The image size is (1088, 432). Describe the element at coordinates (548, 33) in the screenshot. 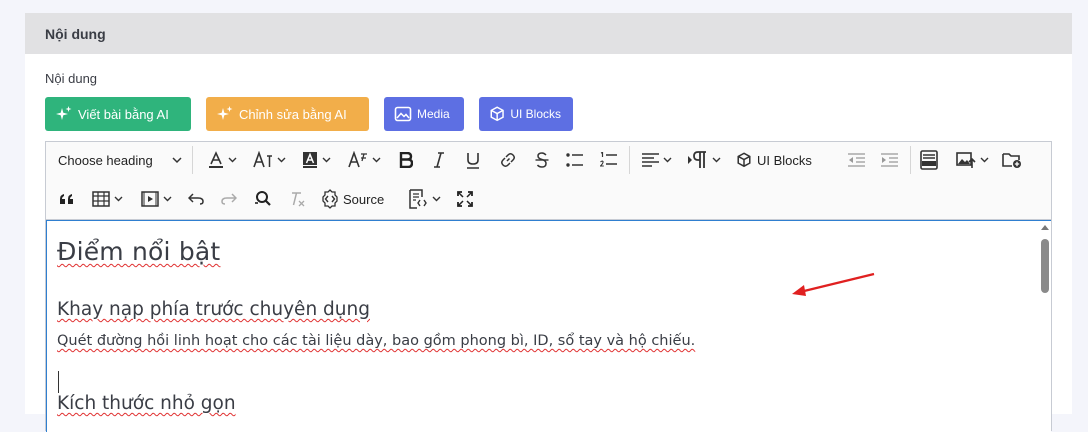

I see `section-header: Nội dung` at that location.